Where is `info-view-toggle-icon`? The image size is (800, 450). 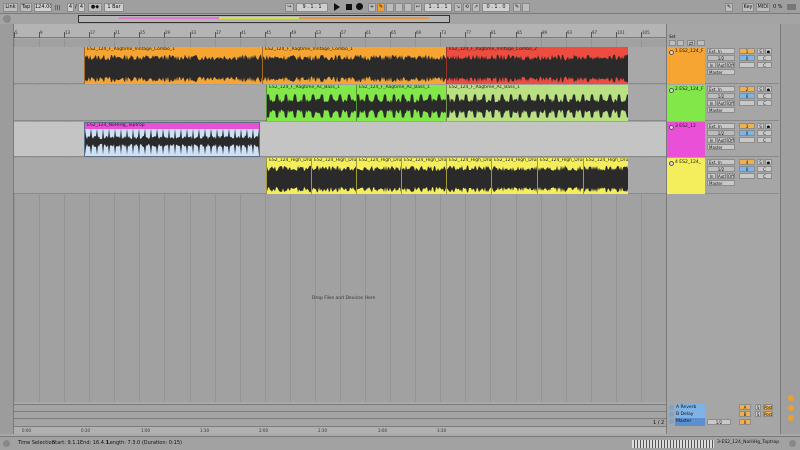
info-view-toggle-icon is located at coordinates (6, 443).